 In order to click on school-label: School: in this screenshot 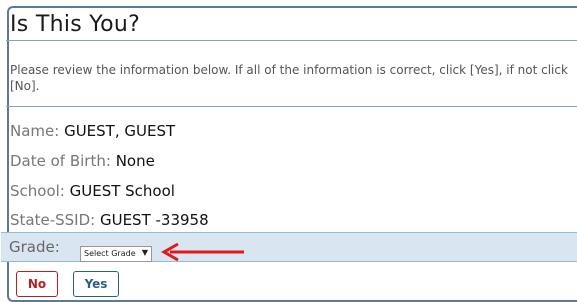, I will do `click(40, 191)`.